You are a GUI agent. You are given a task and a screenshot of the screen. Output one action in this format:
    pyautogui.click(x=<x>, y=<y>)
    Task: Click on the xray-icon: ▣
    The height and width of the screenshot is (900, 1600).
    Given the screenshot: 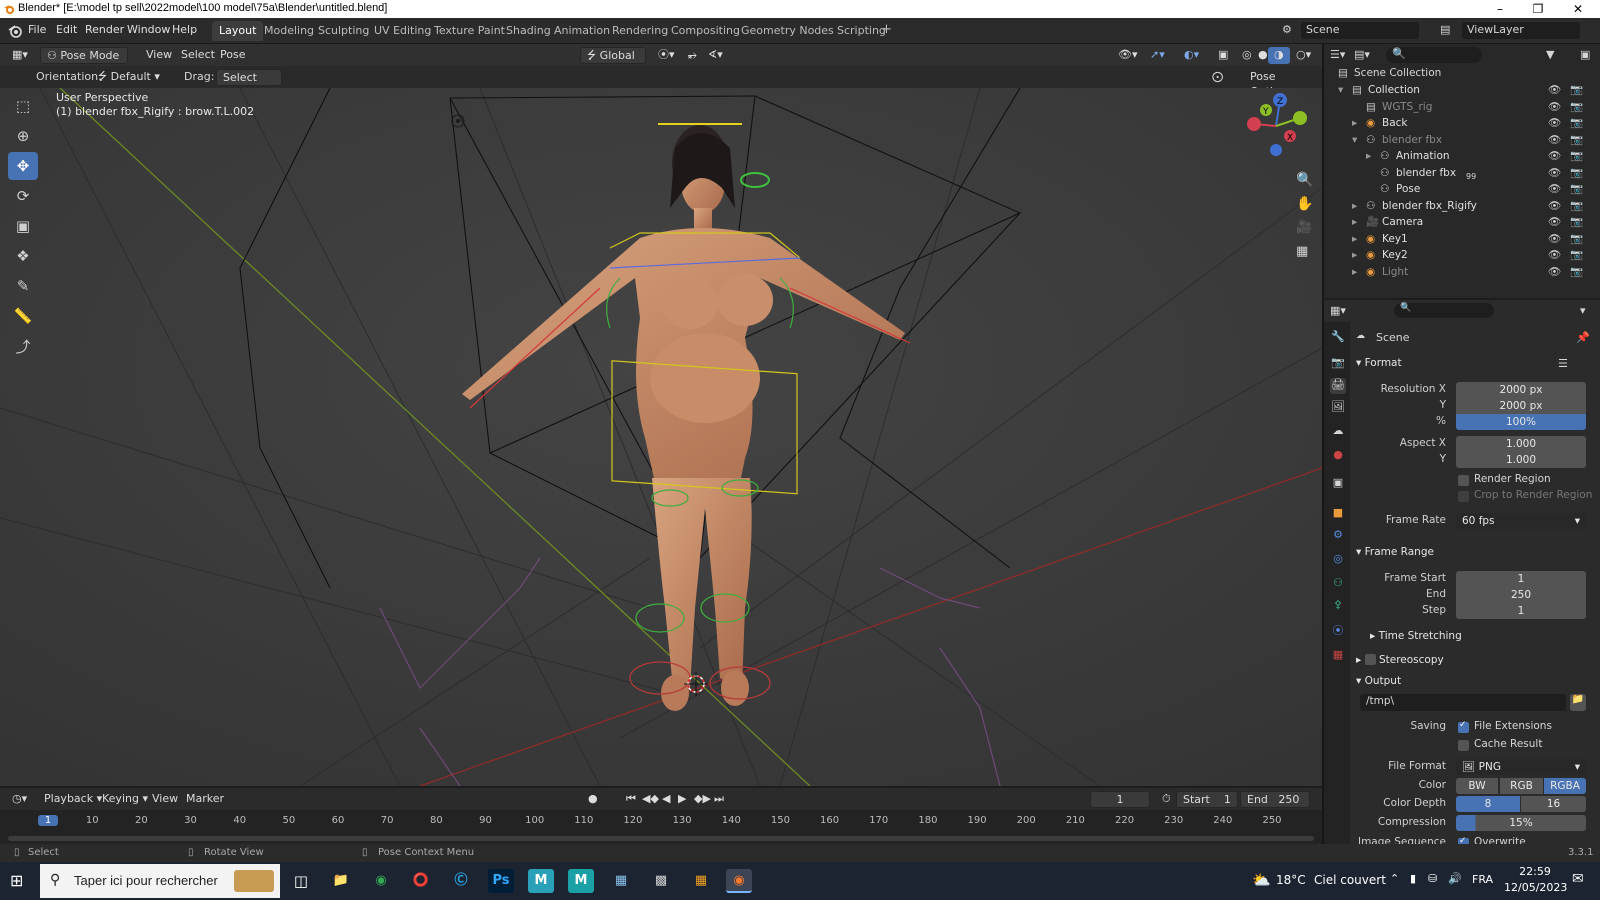 What is the action you would take?
    pyautogui.click(x=1223, y=55)
    